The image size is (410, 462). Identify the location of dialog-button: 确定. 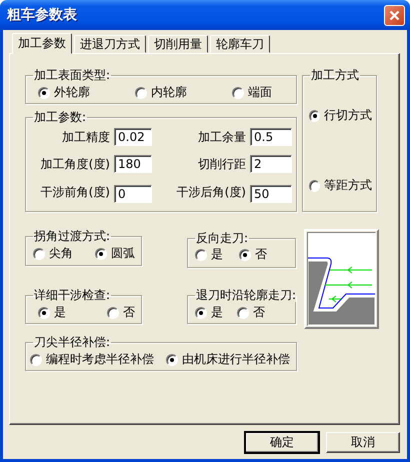
(282, 442).